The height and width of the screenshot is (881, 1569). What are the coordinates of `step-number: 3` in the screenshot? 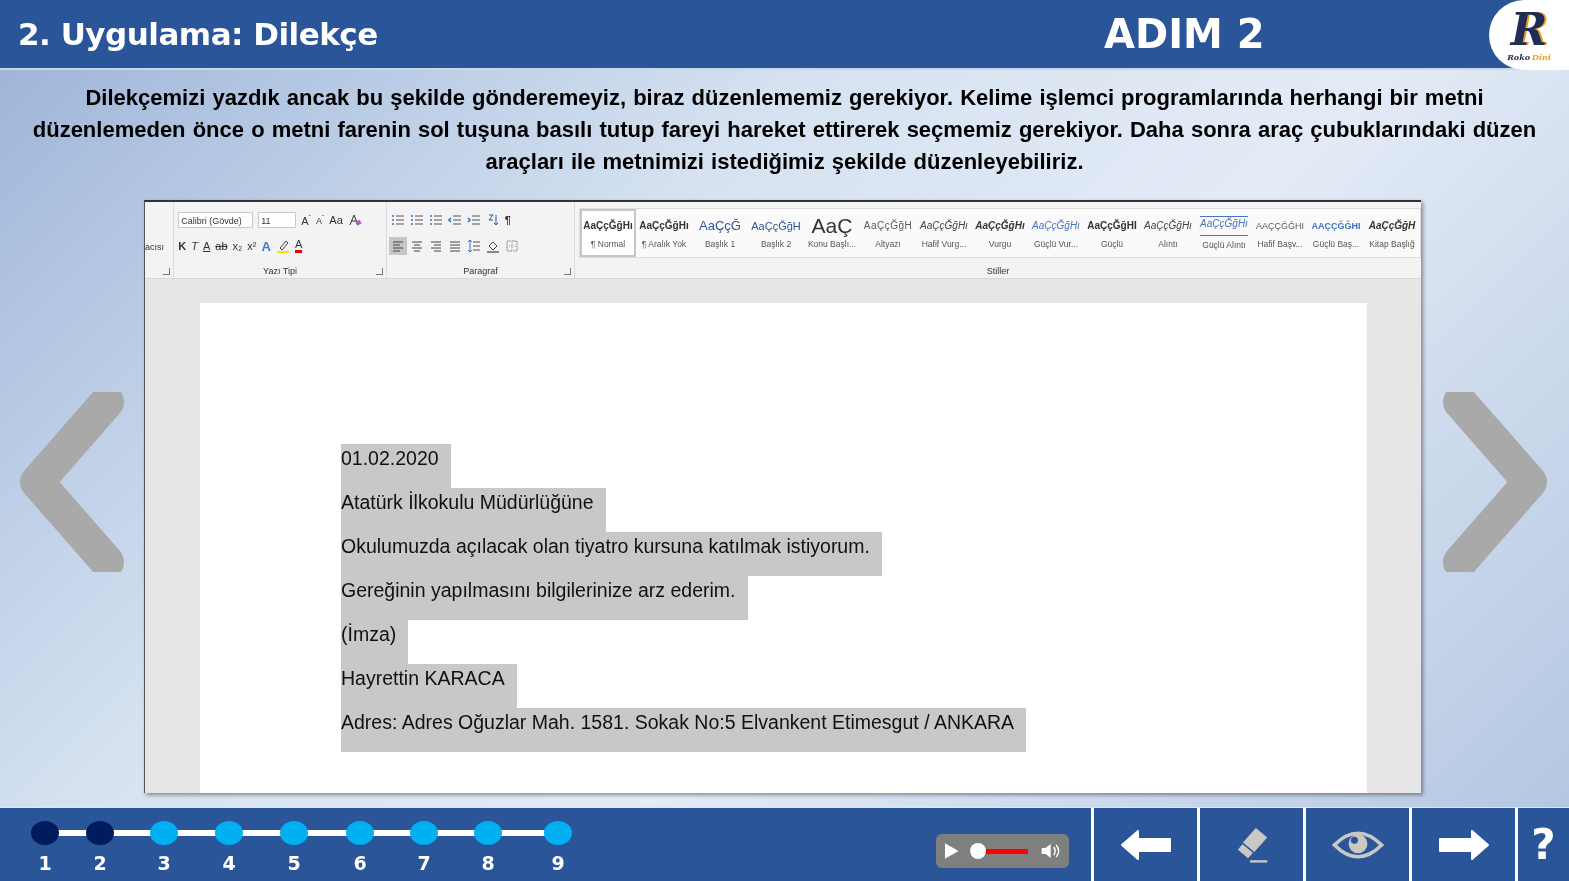 It's located at (164, 863).